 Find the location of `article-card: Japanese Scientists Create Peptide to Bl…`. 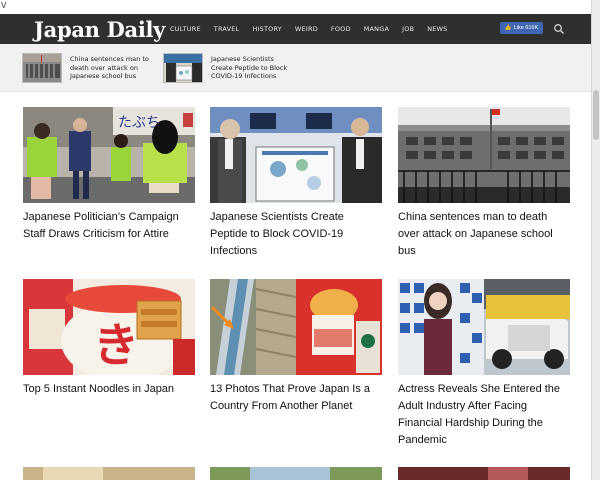

article-card: Japanese Scientists Create Peptide to Bl… is located at coordinates (296, 183).